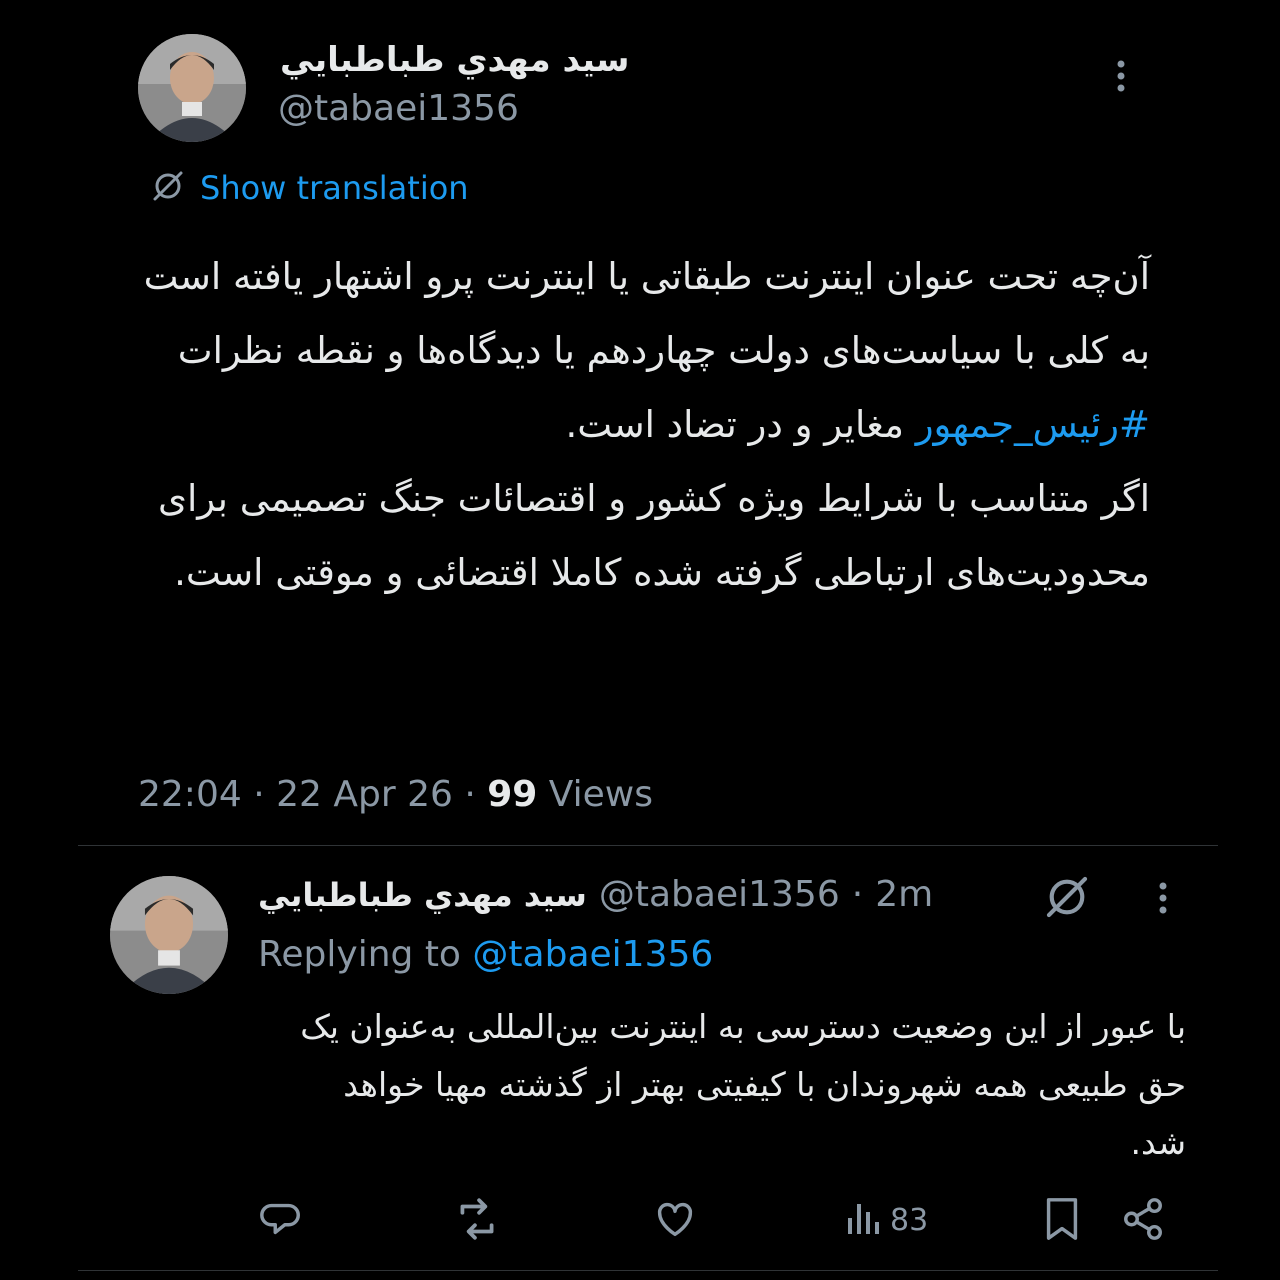  I want to click on show-translation-link: Show translation, so click(309, 188).